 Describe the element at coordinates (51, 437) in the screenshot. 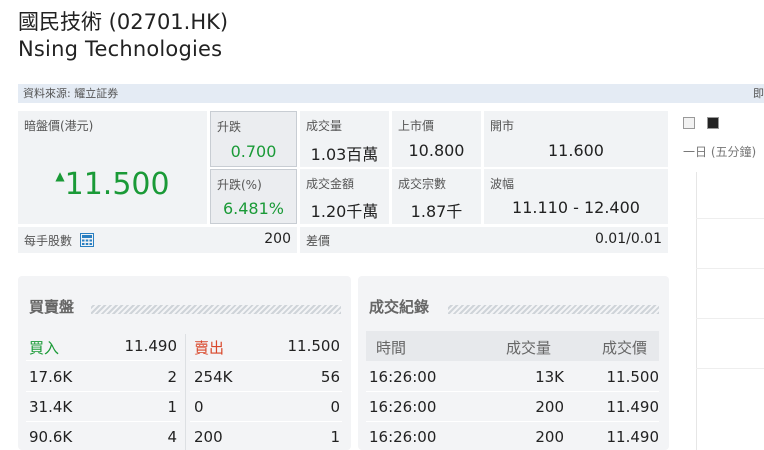

I see `bid-qty: 90.6K` at that location.